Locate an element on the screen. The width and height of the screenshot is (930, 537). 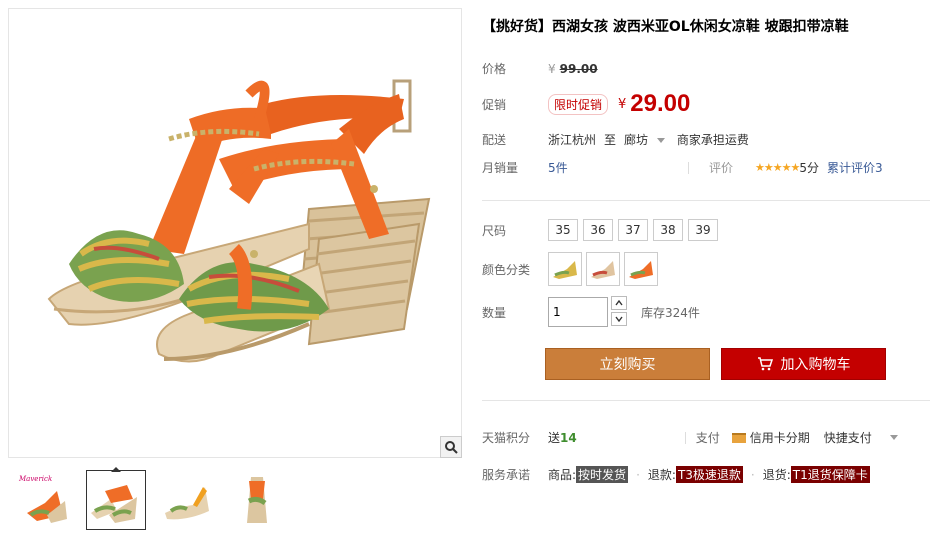
points-row: 天猫积分 送 14 支付 信用卡分期 快捷支付 is located at coordinates (690, 437).